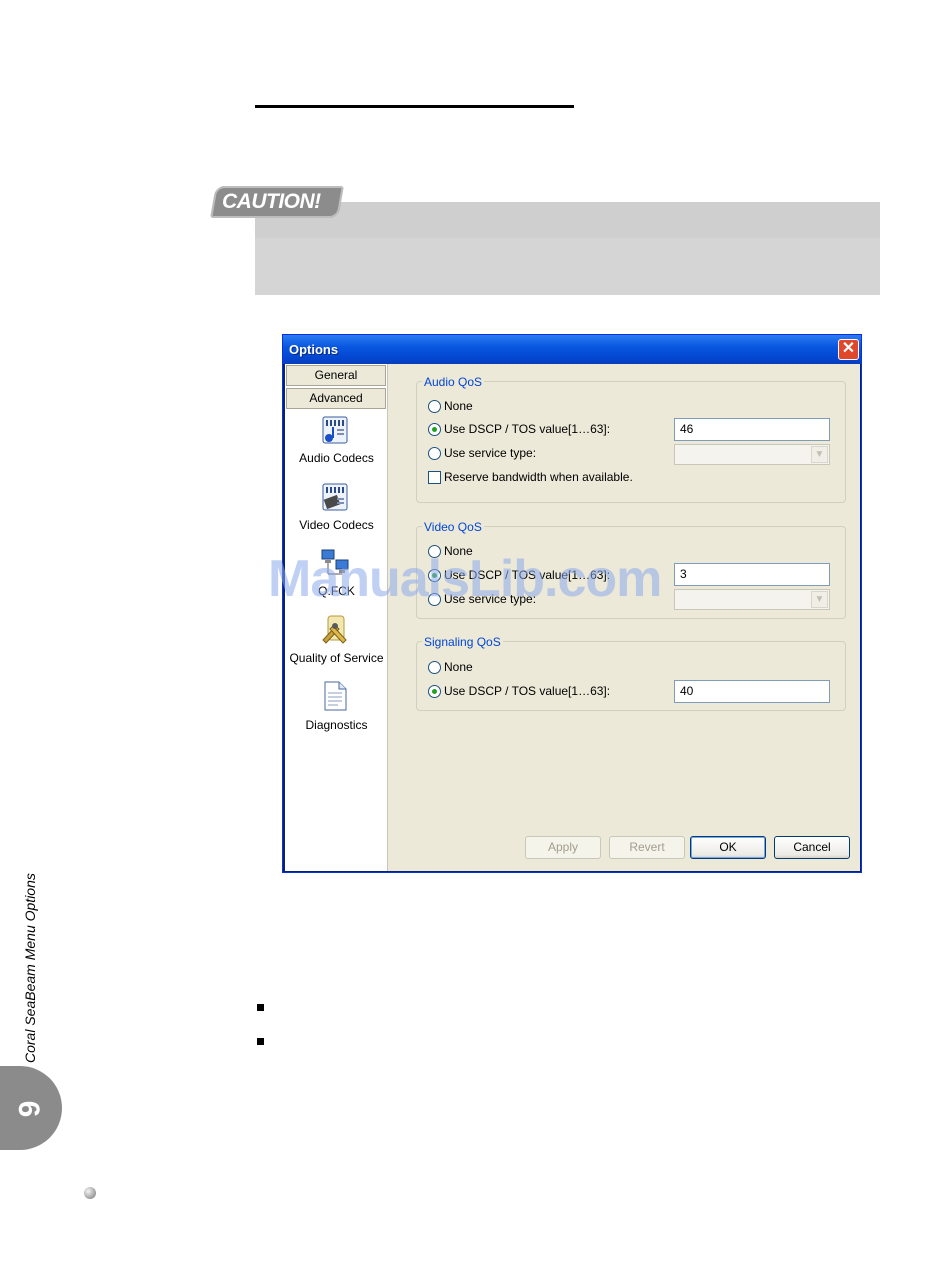 This screenshot has width=950, height=1265. Describe the element at coordinates (458, 667) in the screenshot. I see `signaling-none-label: None` at that location.